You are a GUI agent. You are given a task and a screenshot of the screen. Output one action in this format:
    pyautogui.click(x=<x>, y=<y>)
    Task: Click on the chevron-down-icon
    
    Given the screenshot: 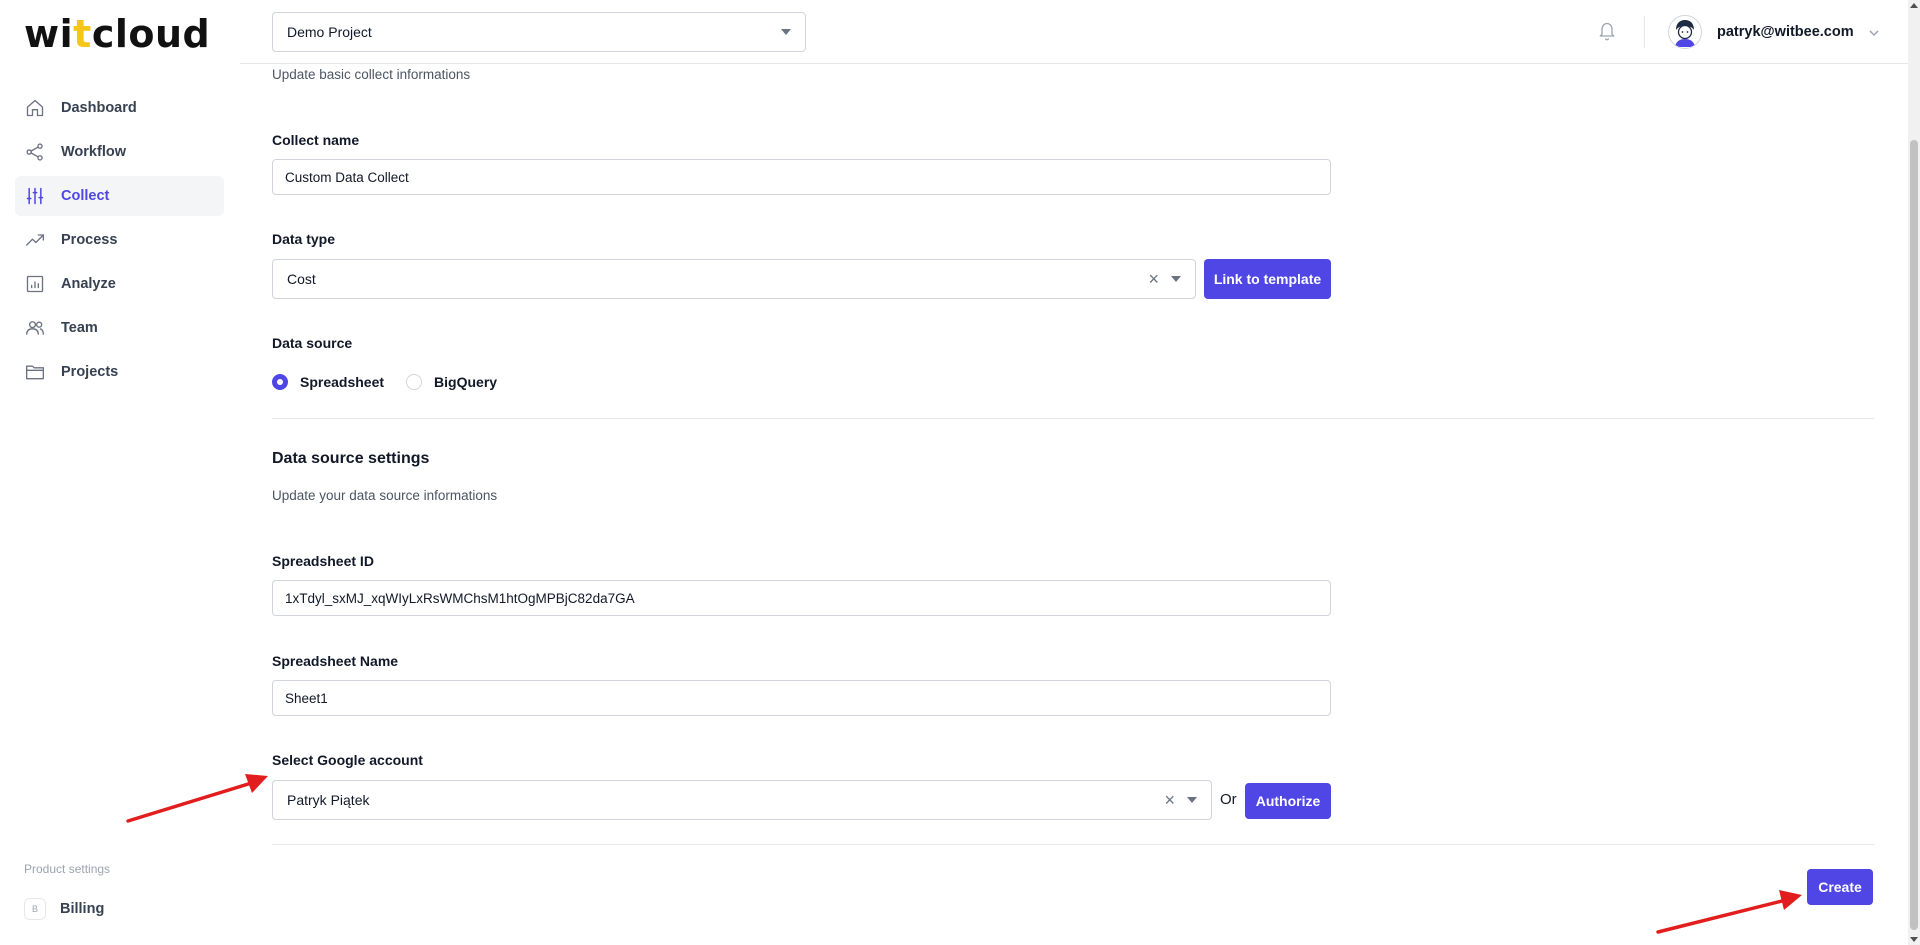 What is the action you would take?
    pyautogui.click(x=1874, y=32)
    